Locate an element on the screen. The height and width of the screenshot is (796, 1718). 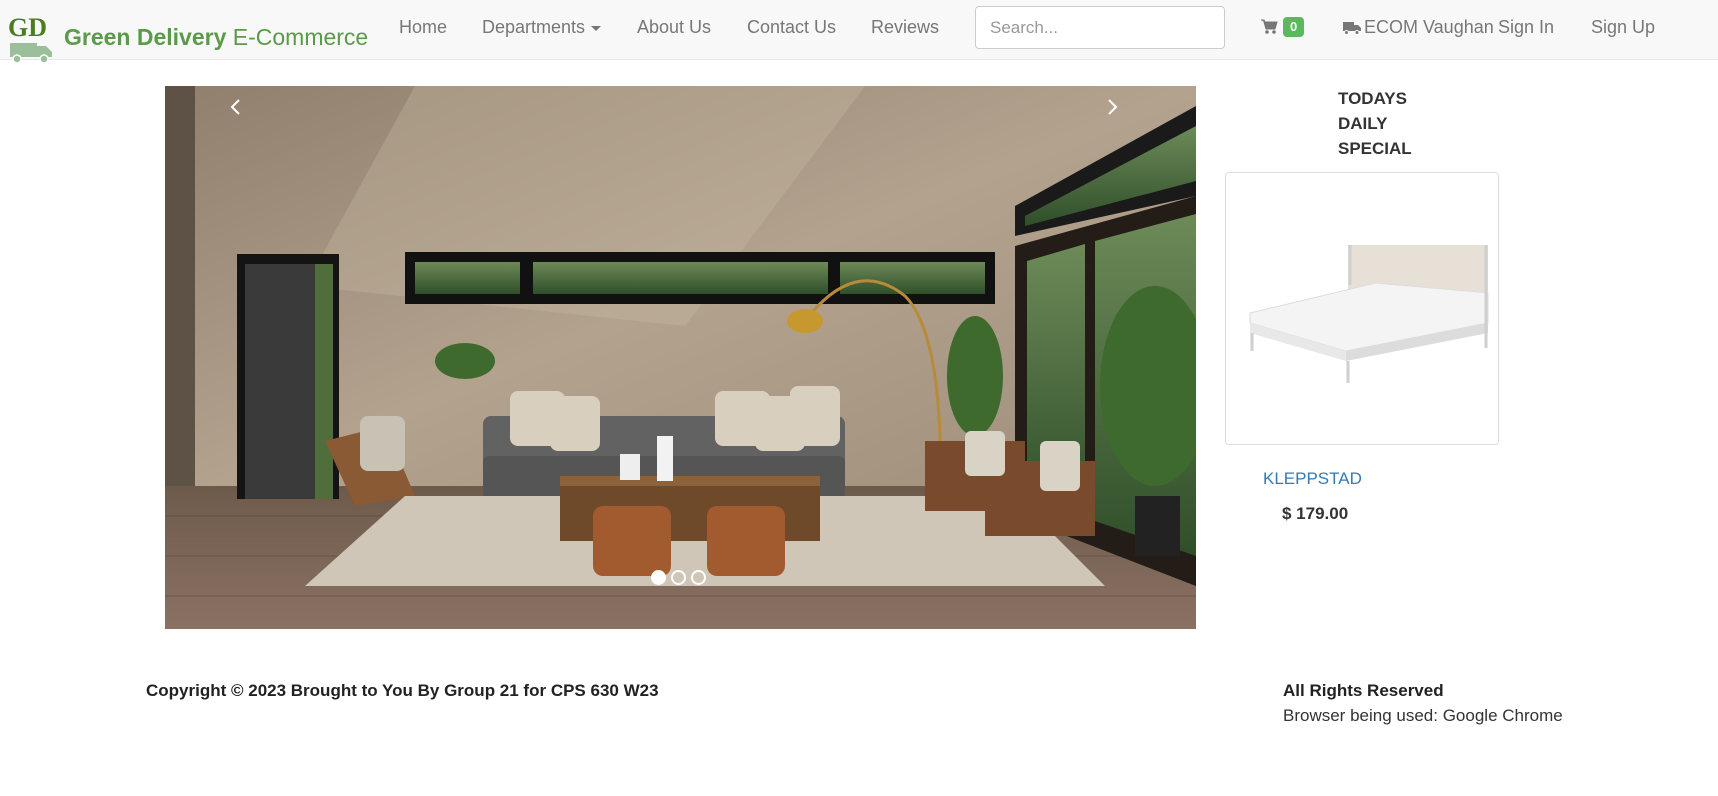
nav-departments-label: Departments is located at coordinates (534, 27).